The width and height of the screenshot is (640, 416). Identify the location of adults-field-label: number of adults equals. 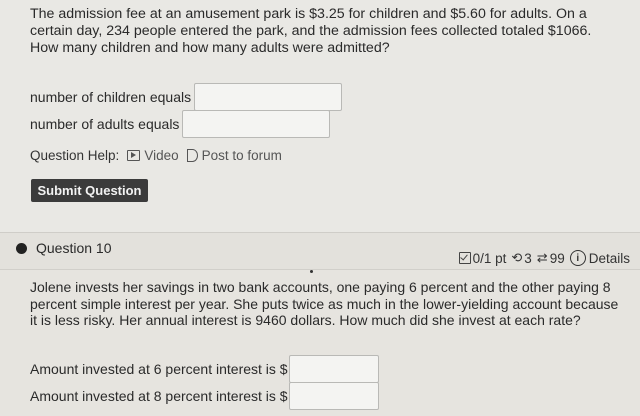
(105, 124).